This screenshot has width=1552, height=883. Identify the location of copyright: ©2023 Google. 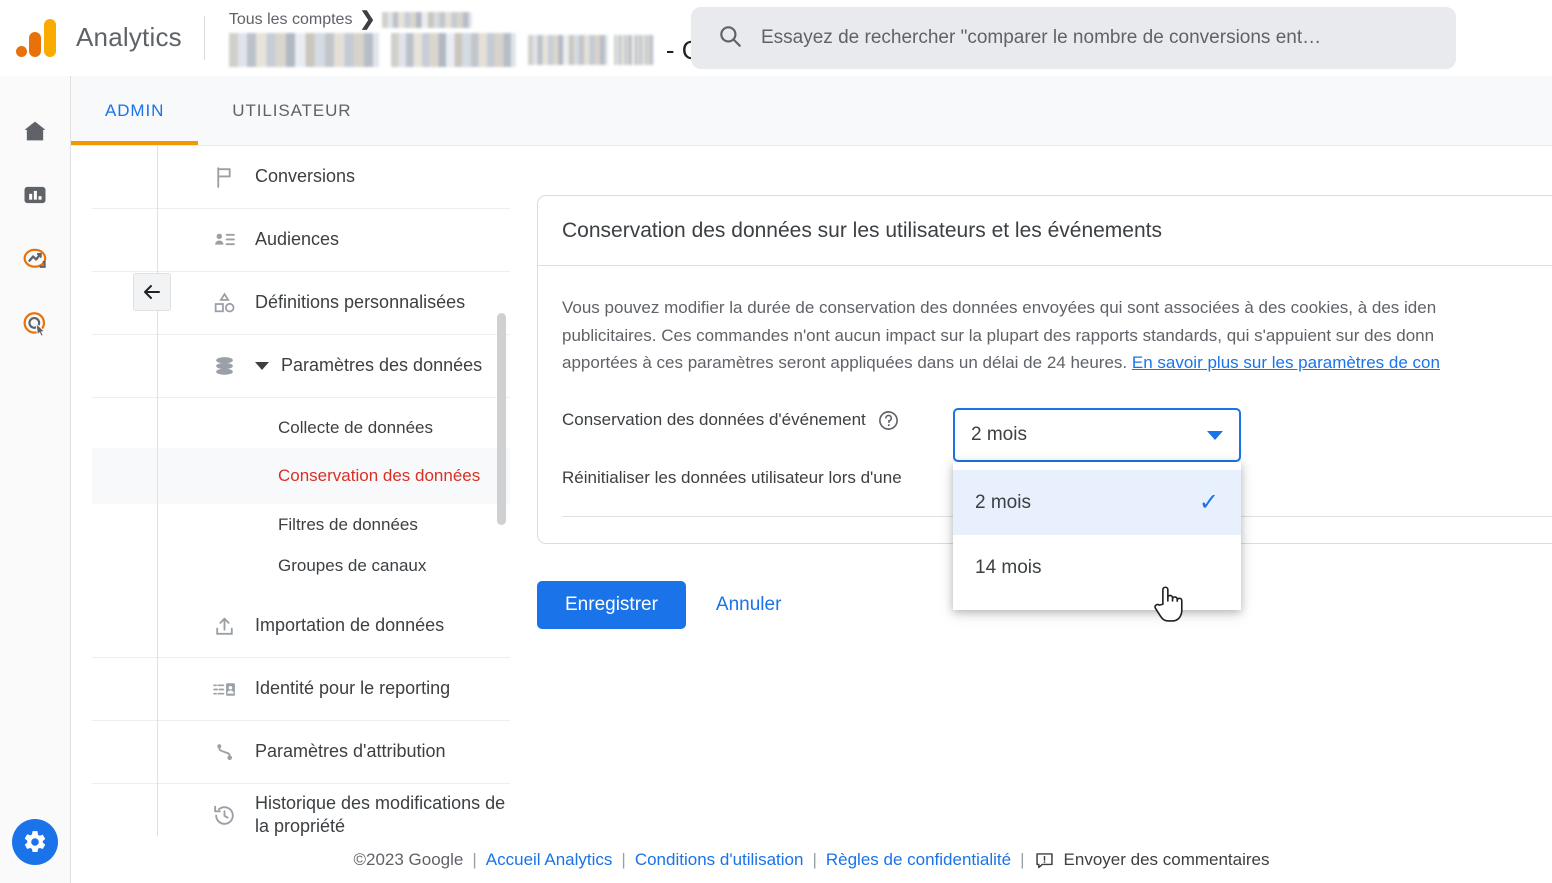
(408, 859).